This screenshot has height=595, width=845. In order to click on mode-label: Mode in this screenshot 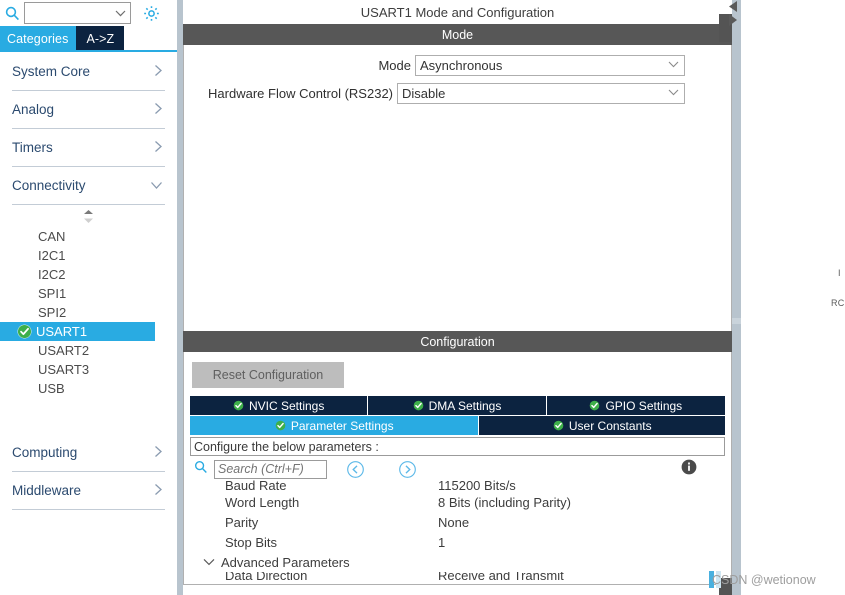, I will do `click(394, 65)`.